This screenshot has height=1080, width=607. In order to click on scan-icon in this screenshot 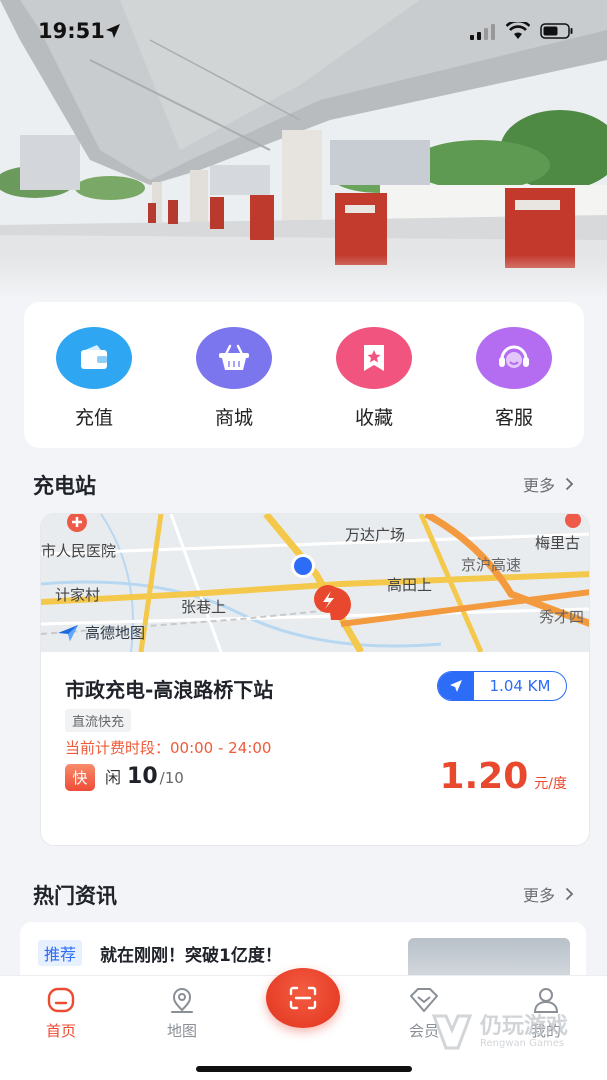, I will do `click(303, 998)`.